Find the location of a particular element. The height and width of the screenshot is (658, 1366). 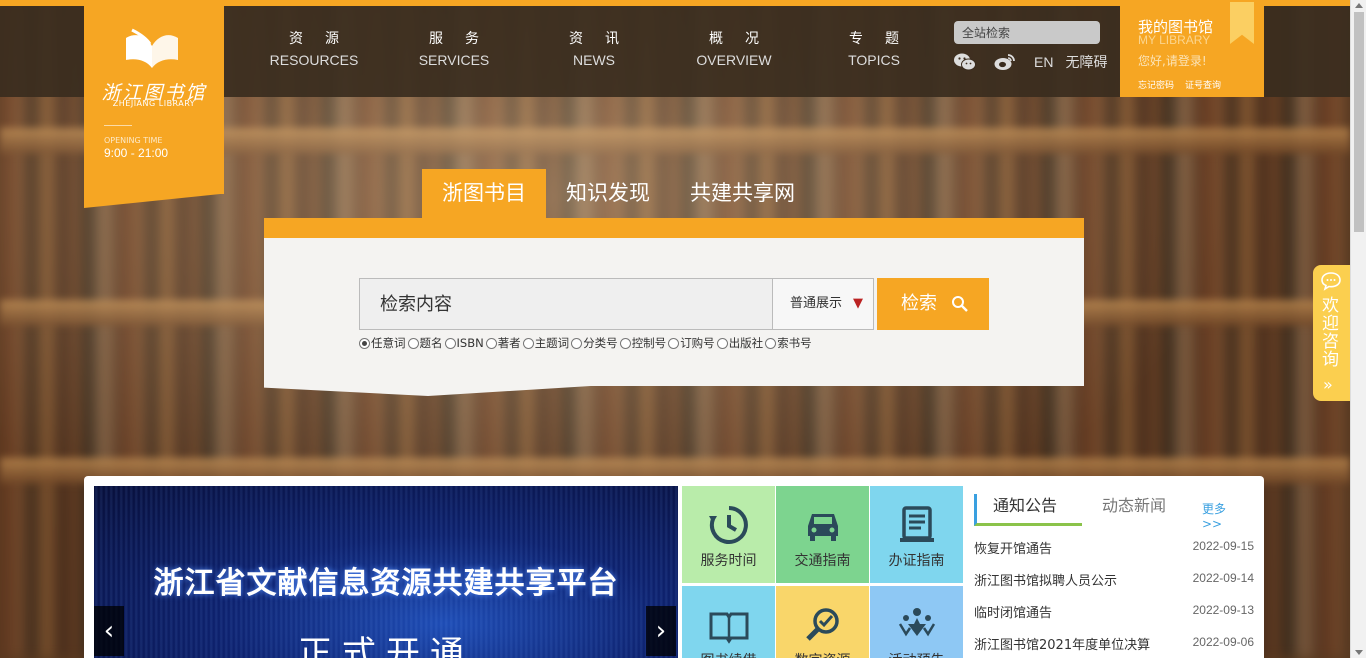

notice-title: 浙江图书馆拟聘人员公示 is located at coordinates (1046, 581).